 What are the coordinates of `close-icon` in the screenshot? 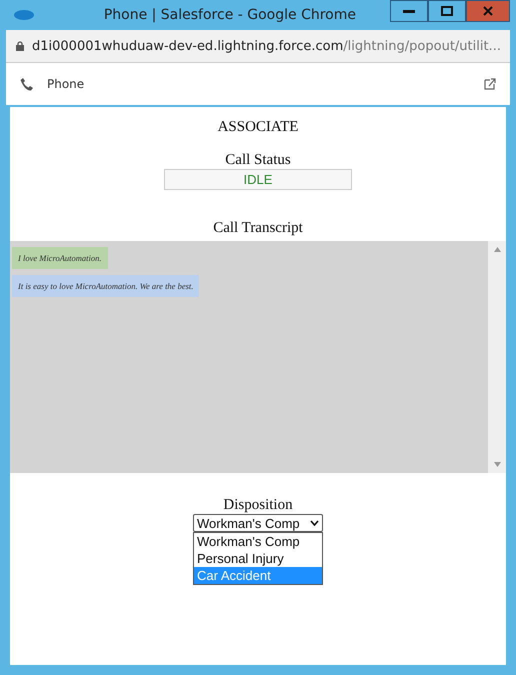 It's located at (488, 11).